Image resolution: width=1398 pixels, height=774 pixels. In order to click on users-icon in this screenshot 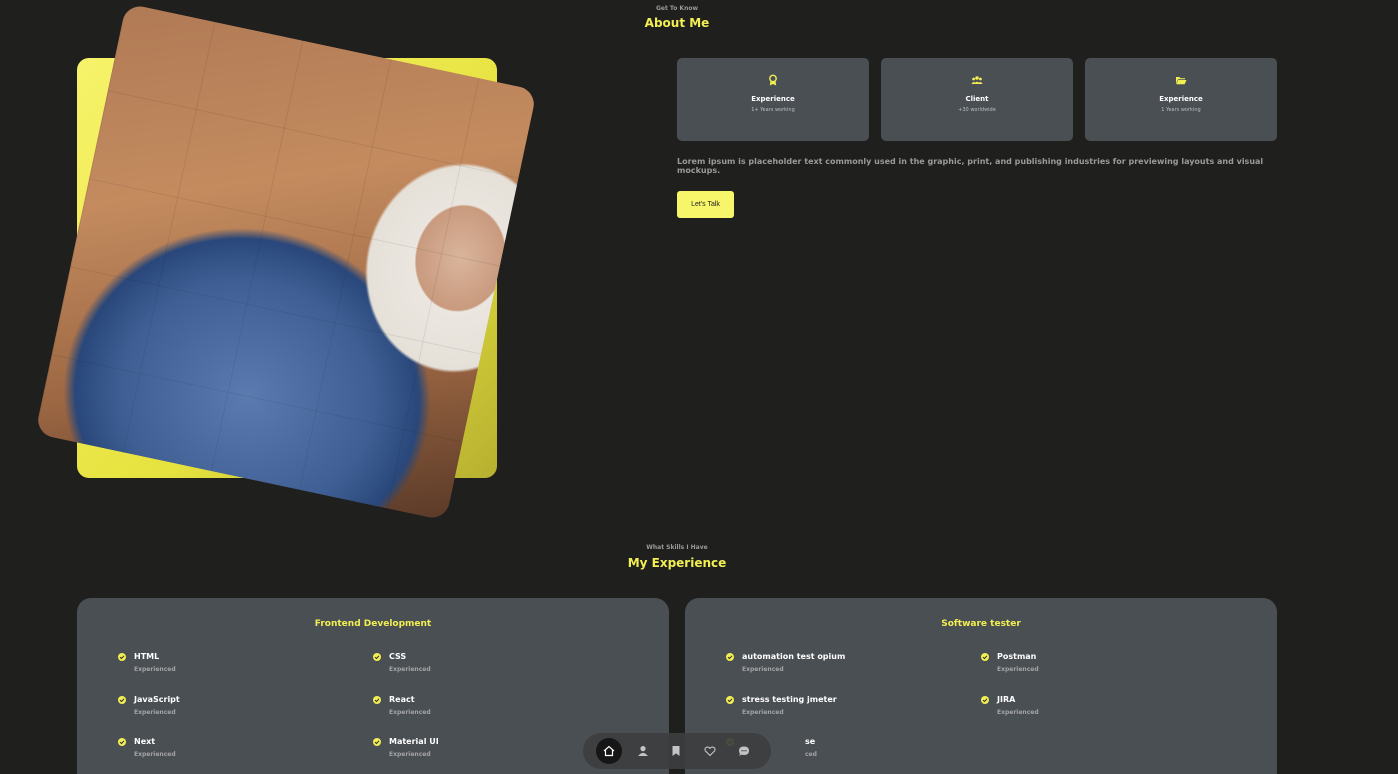, I will do `click(977, 80)`.